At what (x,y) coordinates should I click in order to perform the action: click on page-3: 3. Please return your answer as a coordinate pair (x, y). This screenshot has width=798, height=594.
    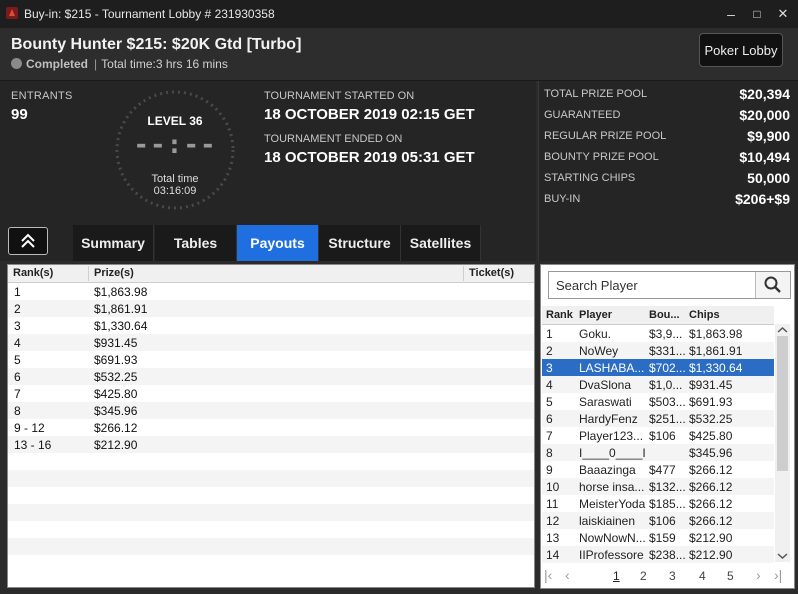
    Looking at the image, I should click on (672, 576).